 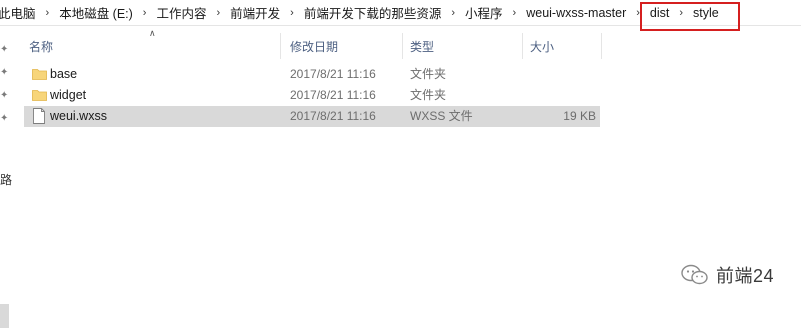 What do you see at coordinates (441, 116) in the screenshot?
I see `file-type: WXSS 文件` at bounding box center [441, 116].